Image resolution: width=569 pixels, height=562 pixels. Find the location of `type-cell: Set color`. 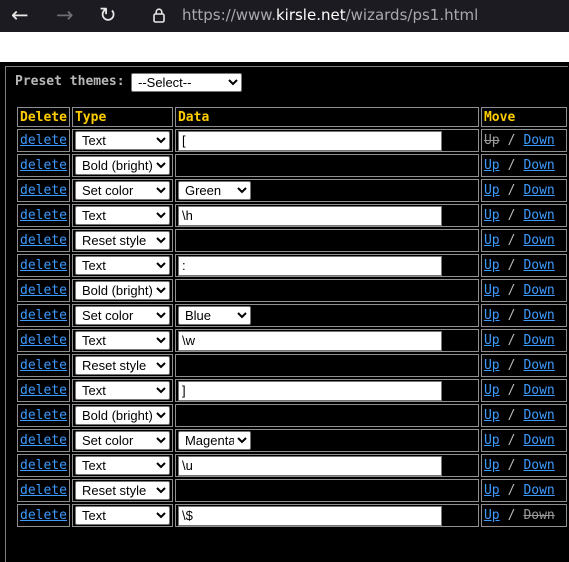

type-cell: Set color is located at coordinates (122, 315).